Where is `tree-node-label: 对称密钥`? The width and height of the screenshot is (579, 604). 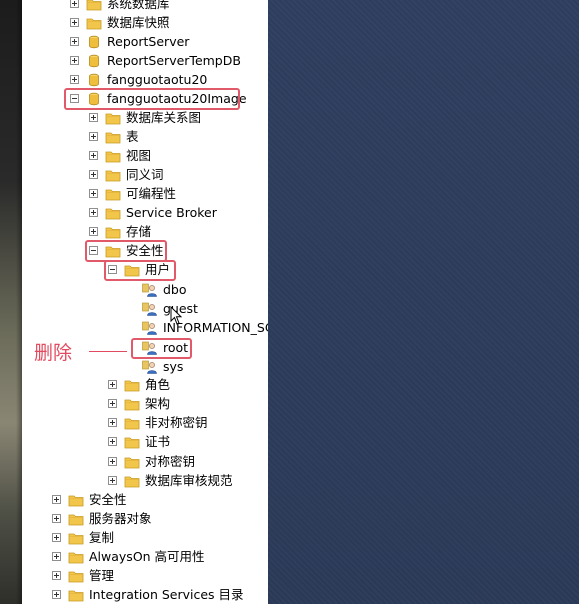
tree-node-label: 对称密钥 is located at coordinates (170, 461).